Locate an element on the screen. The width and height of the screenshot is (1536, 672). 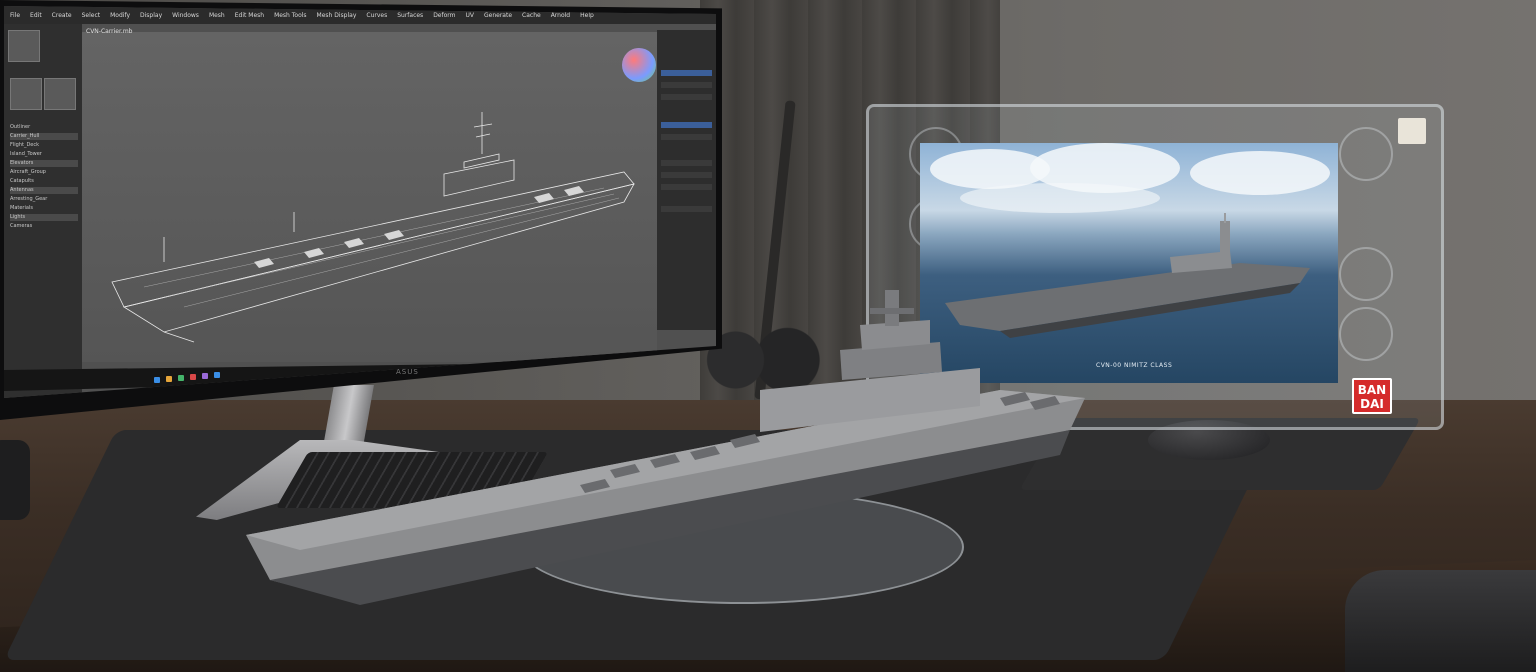
outliner-row: Carrier_Hull is located at coordinates (44, 136).